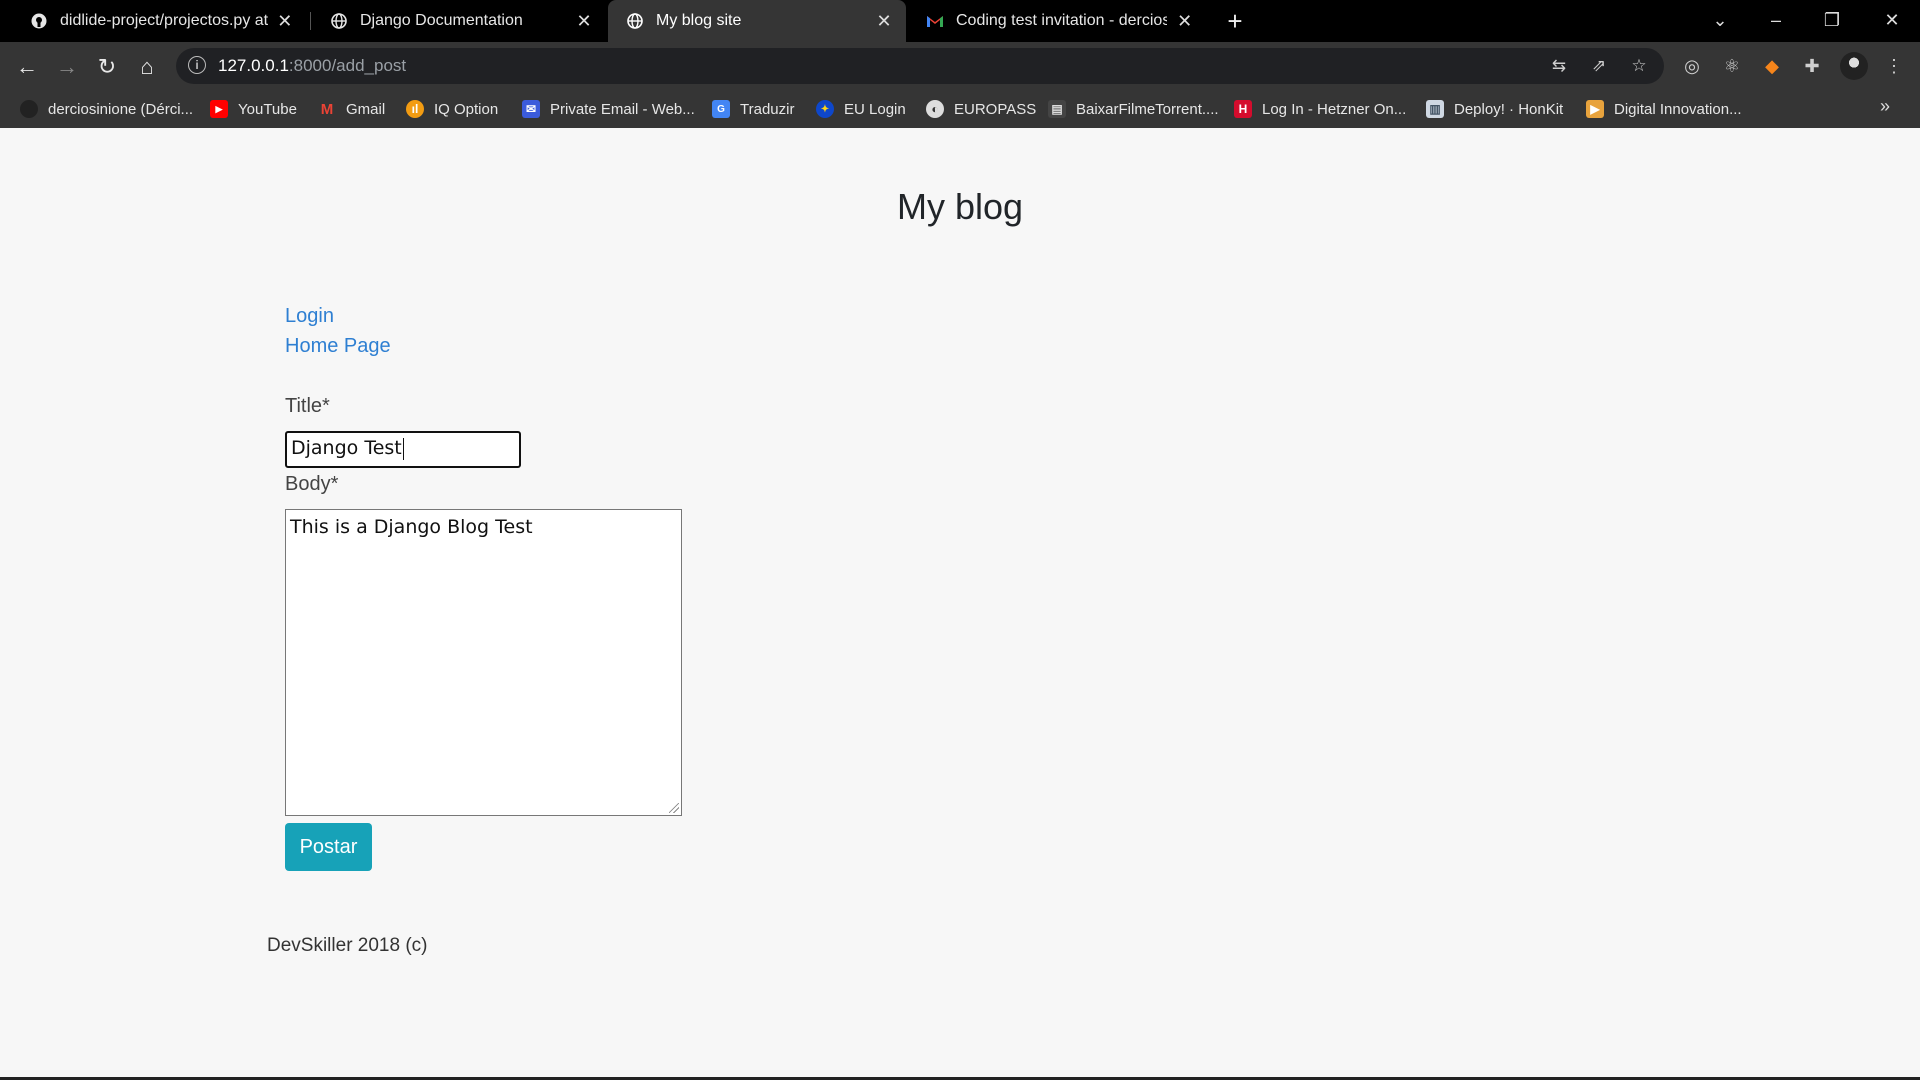 This screenshot has height=1080, width=1920. I want to click on back-button: ←, so click(27, 67).